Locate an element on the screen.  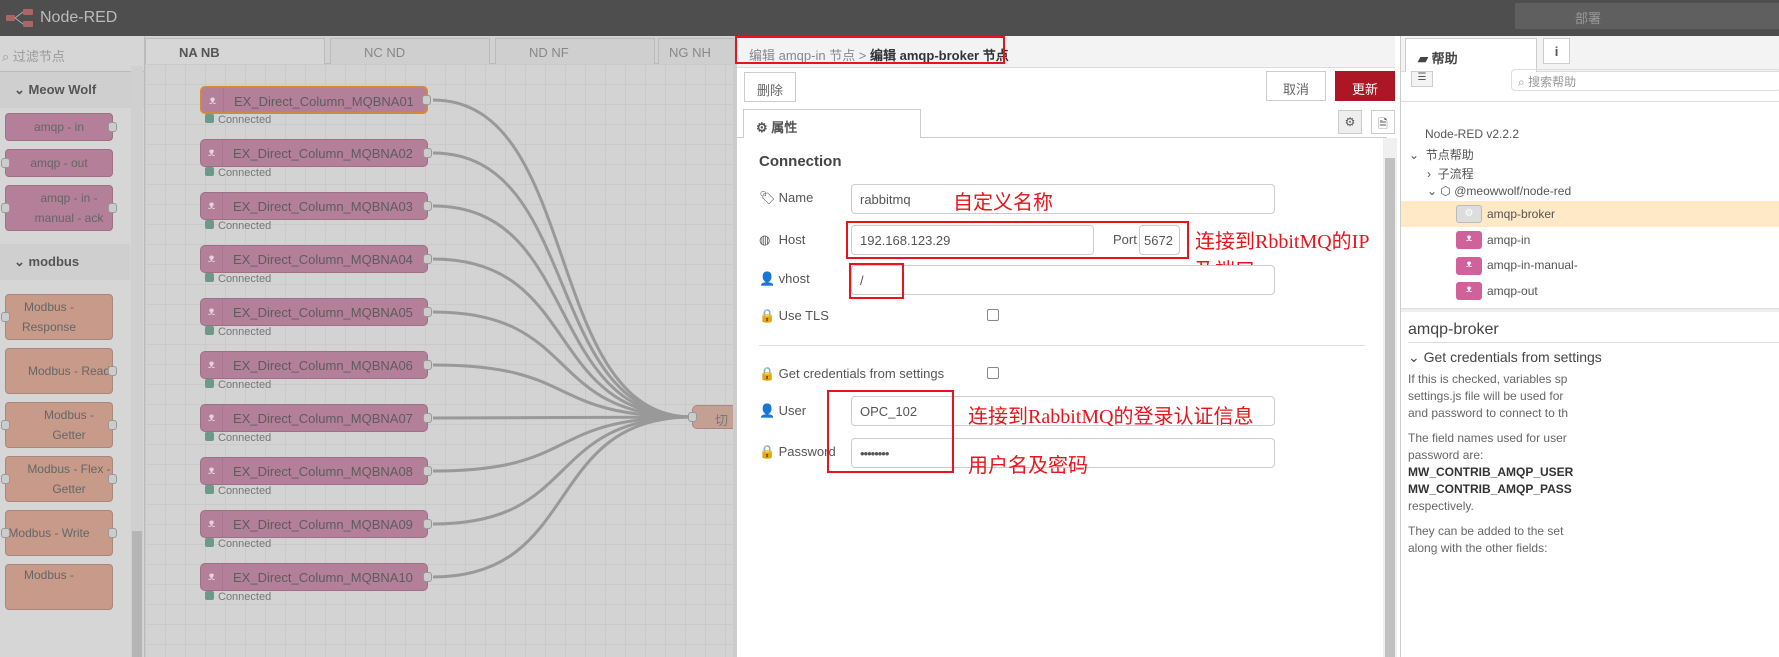
description-button: 🗎 is located at coordinates (1383, 122).